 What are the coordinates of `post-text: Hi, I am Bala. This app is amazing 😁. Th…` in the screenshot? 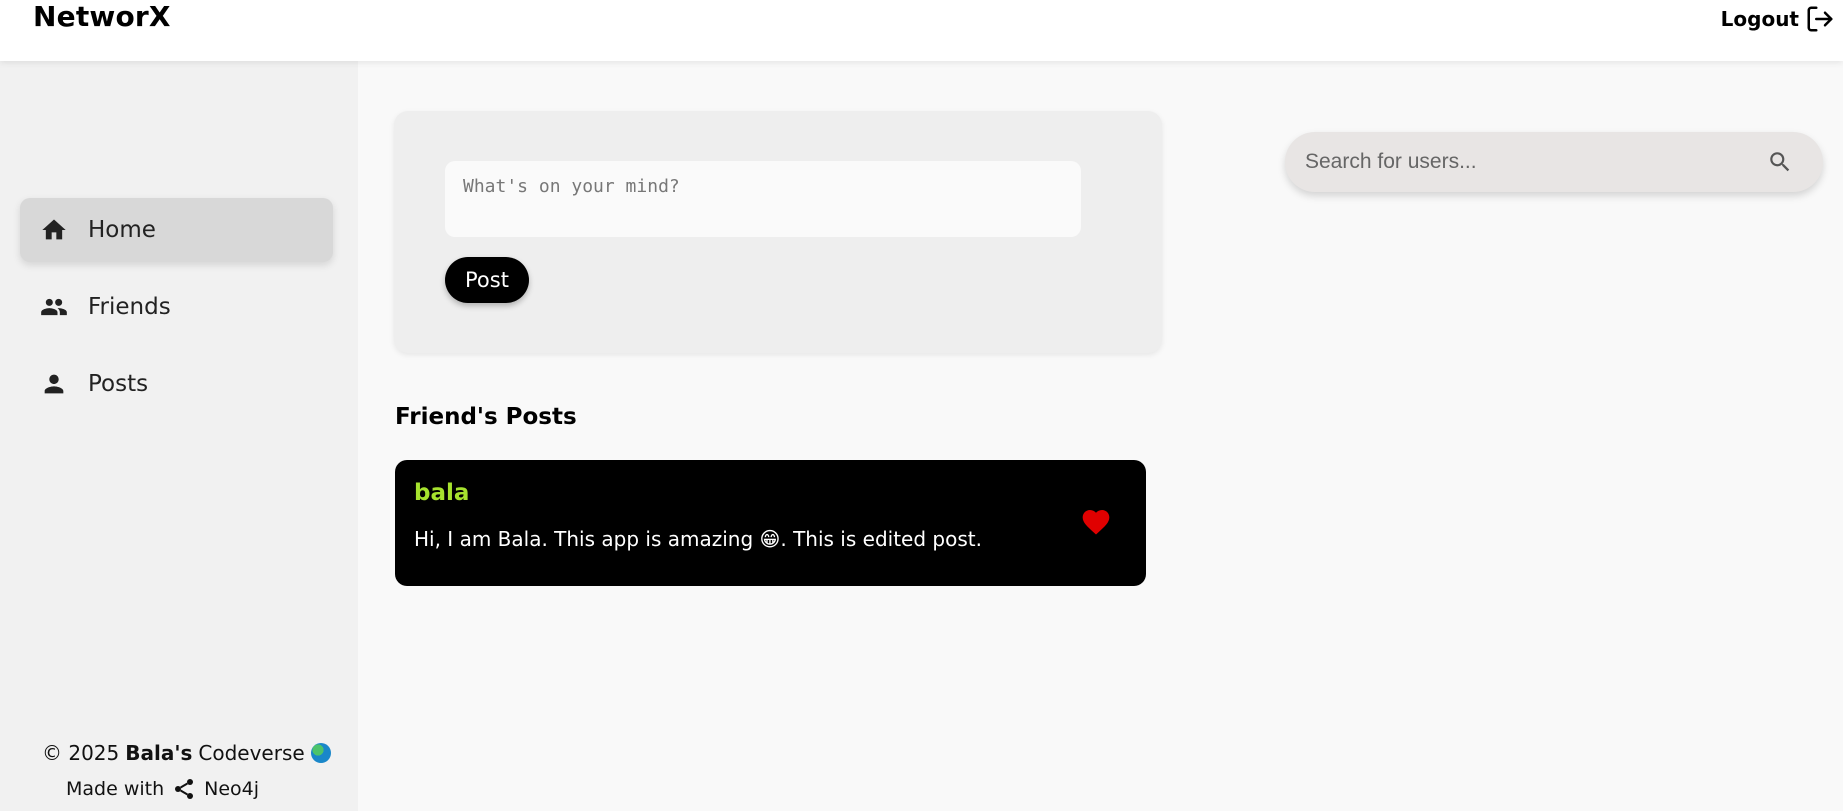 It's located at (698, 539).